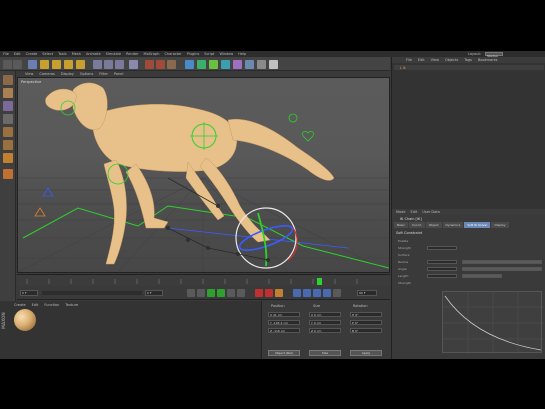 This screenshot has height=409, width=545. I want to click on length-slider, so click(482, 276).